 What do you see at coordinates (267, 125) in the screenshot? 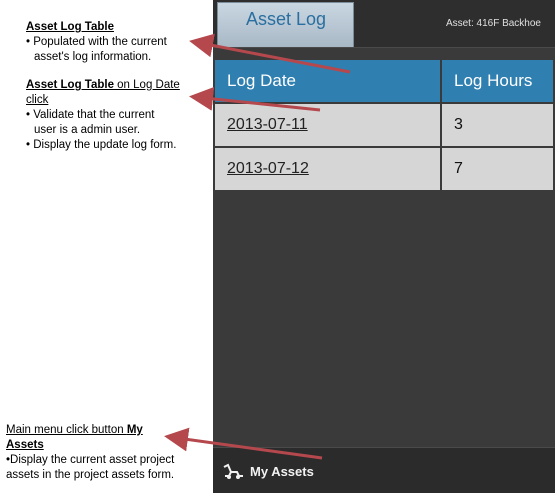
I see `log-date-link: 2013-07-11` at bounding box center [267, 125].